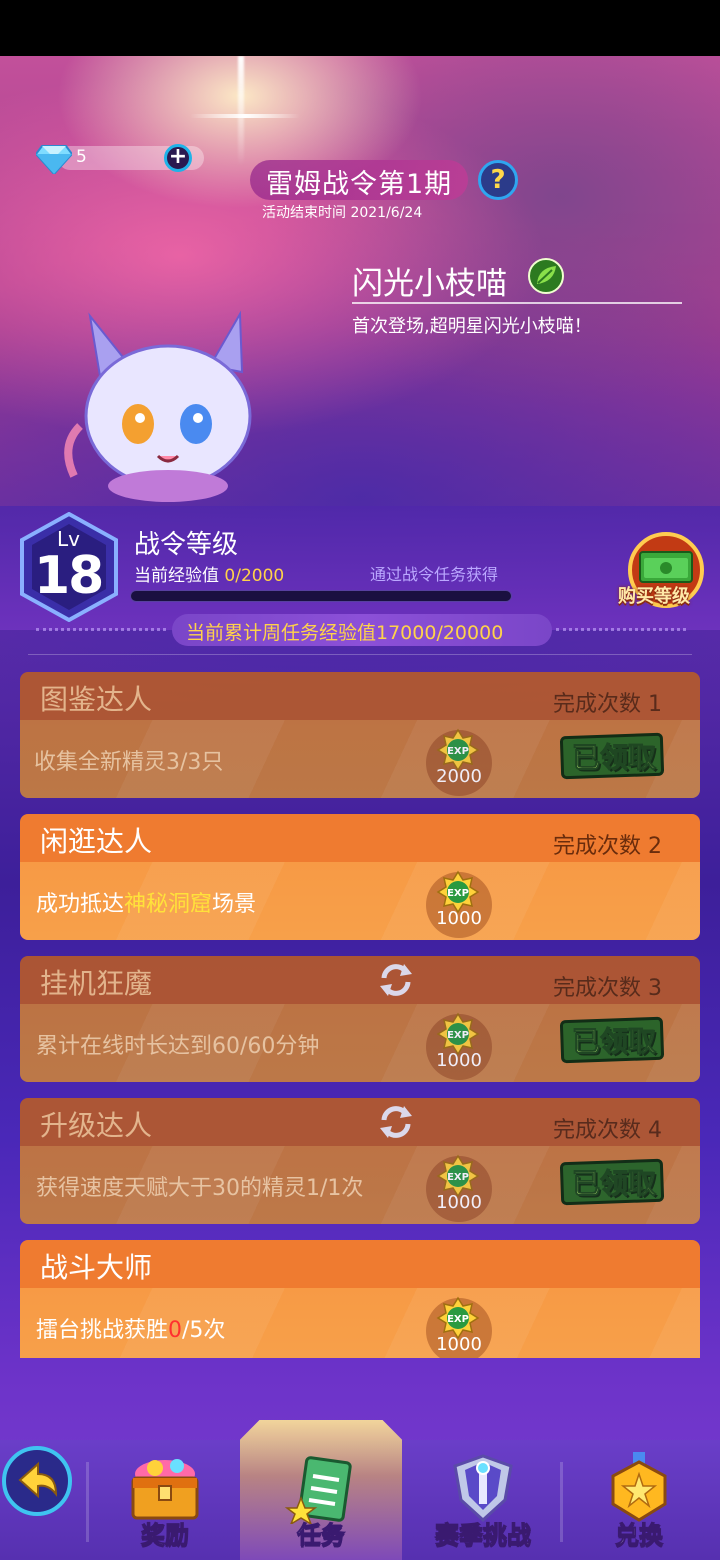 The height and width of the screenshot is (1560, 720). I want to click on add-currency-button: +, so click(178, 158).